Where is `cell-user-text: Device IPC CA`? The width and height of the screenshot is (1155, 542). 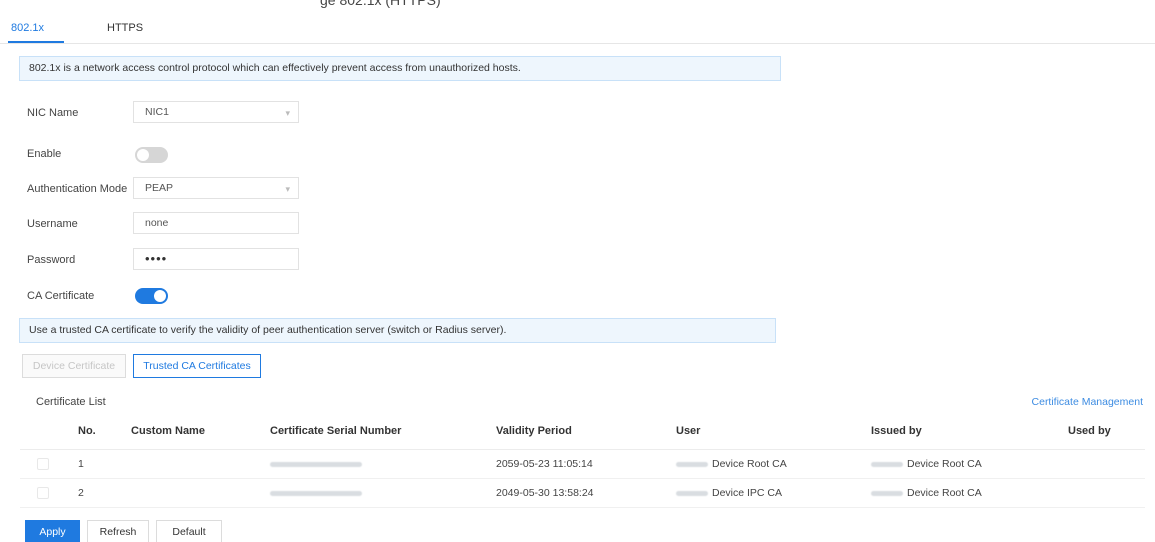
cell-user-text: Device IPC CA is located at coordinates (747, 493).